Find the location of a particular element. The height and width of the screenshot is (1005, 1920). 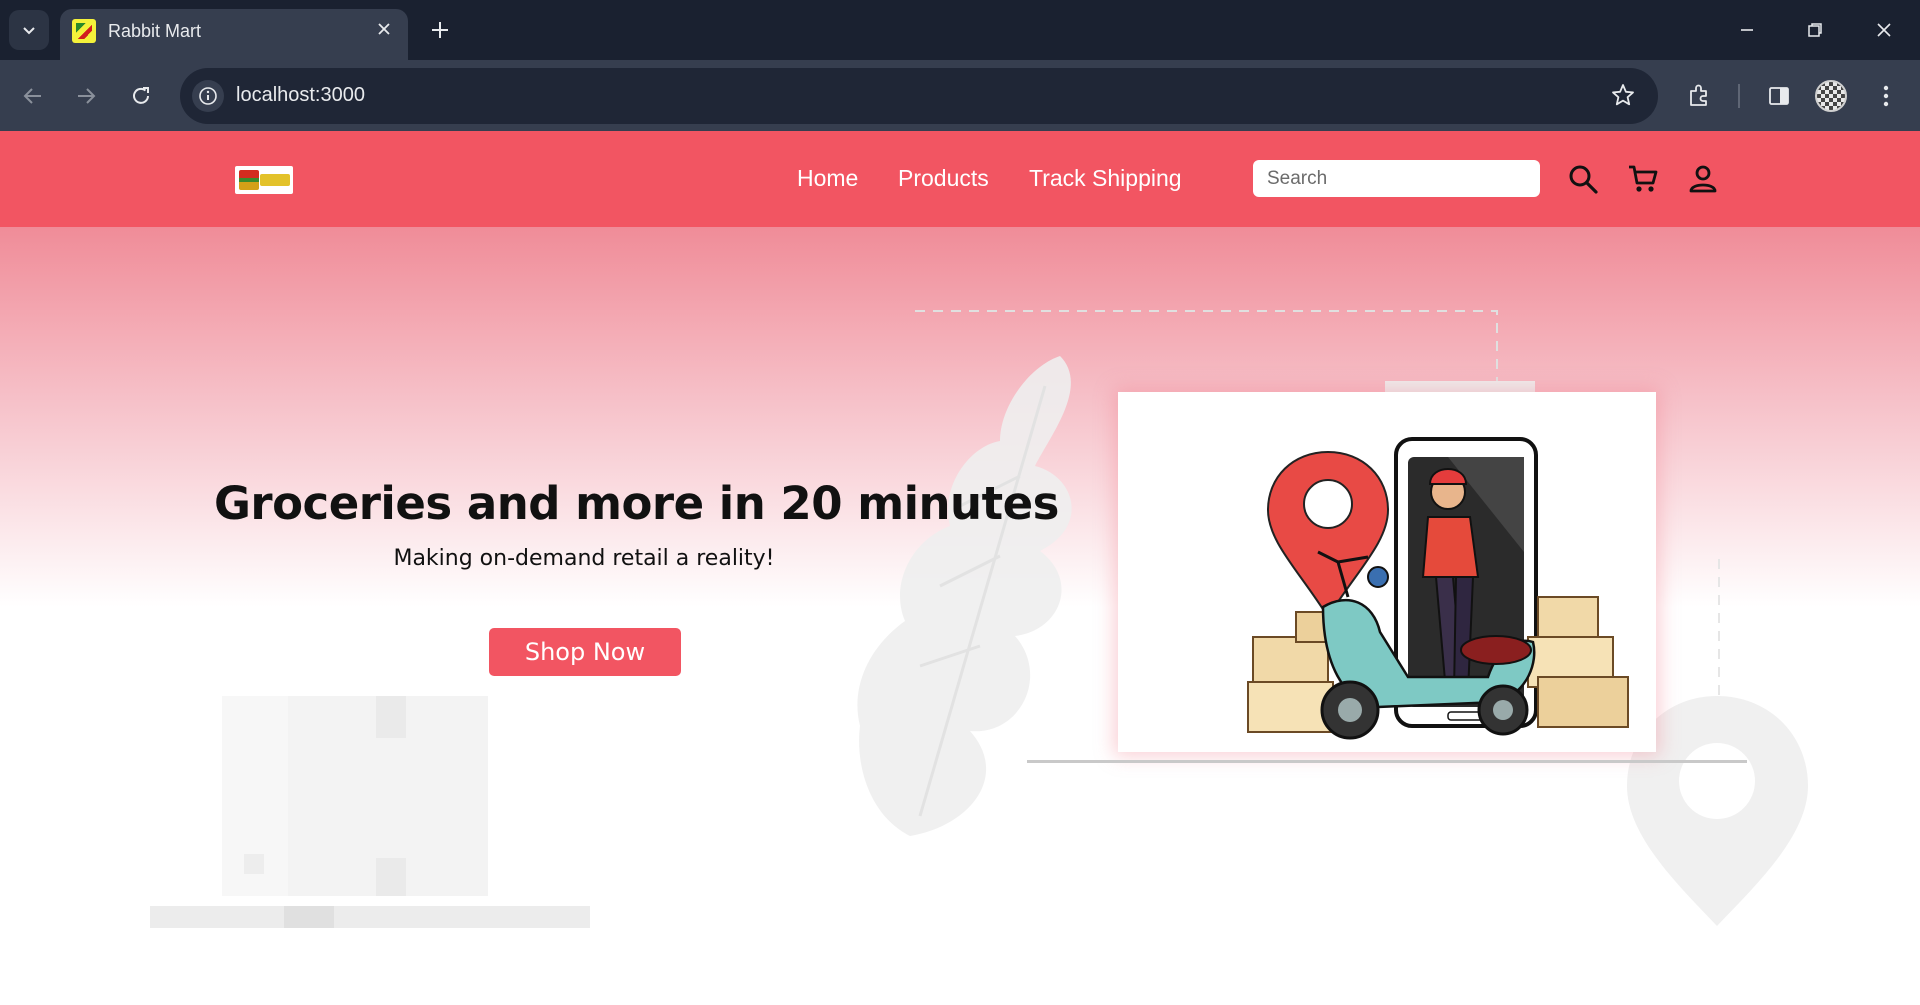

search-icon is located at coordinates (1583, 179).